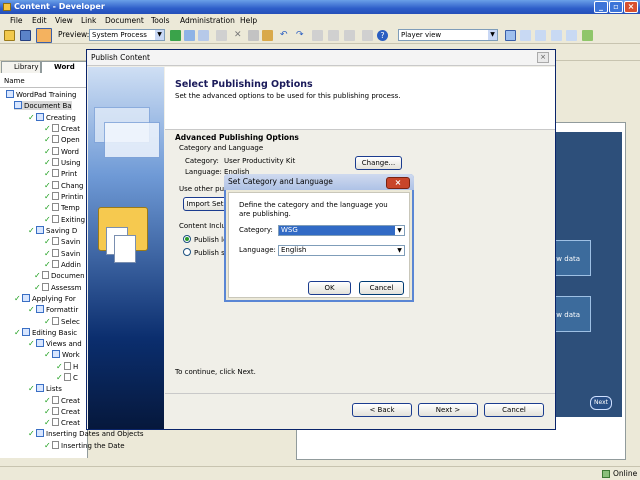  I want to click on tree-node: ✓ Print, so click(60, 173).